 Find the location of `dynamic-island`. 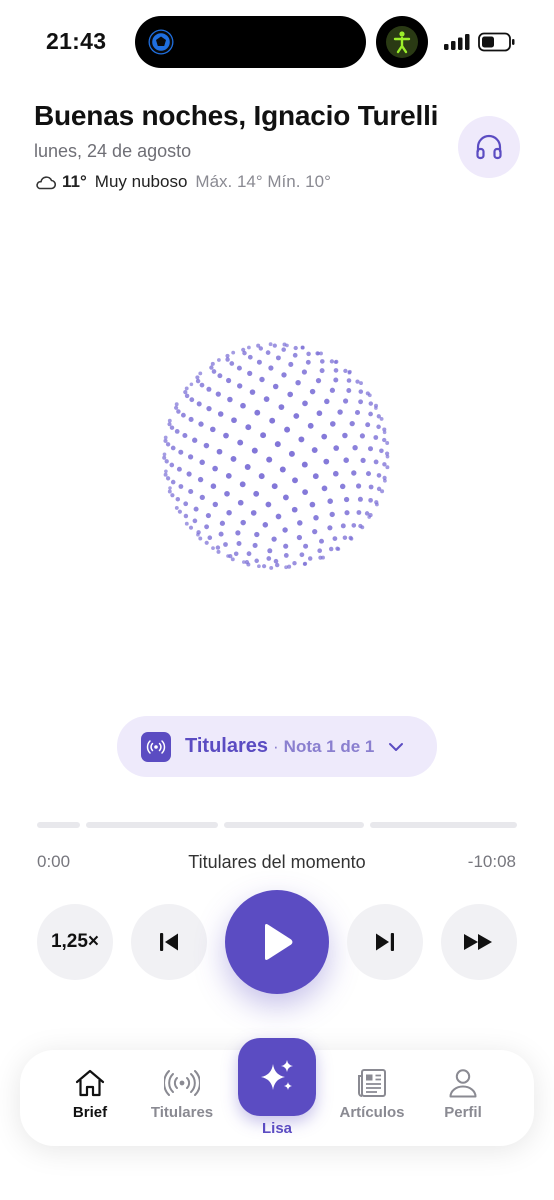

dynamic-island is located at coordinates (250, 42).